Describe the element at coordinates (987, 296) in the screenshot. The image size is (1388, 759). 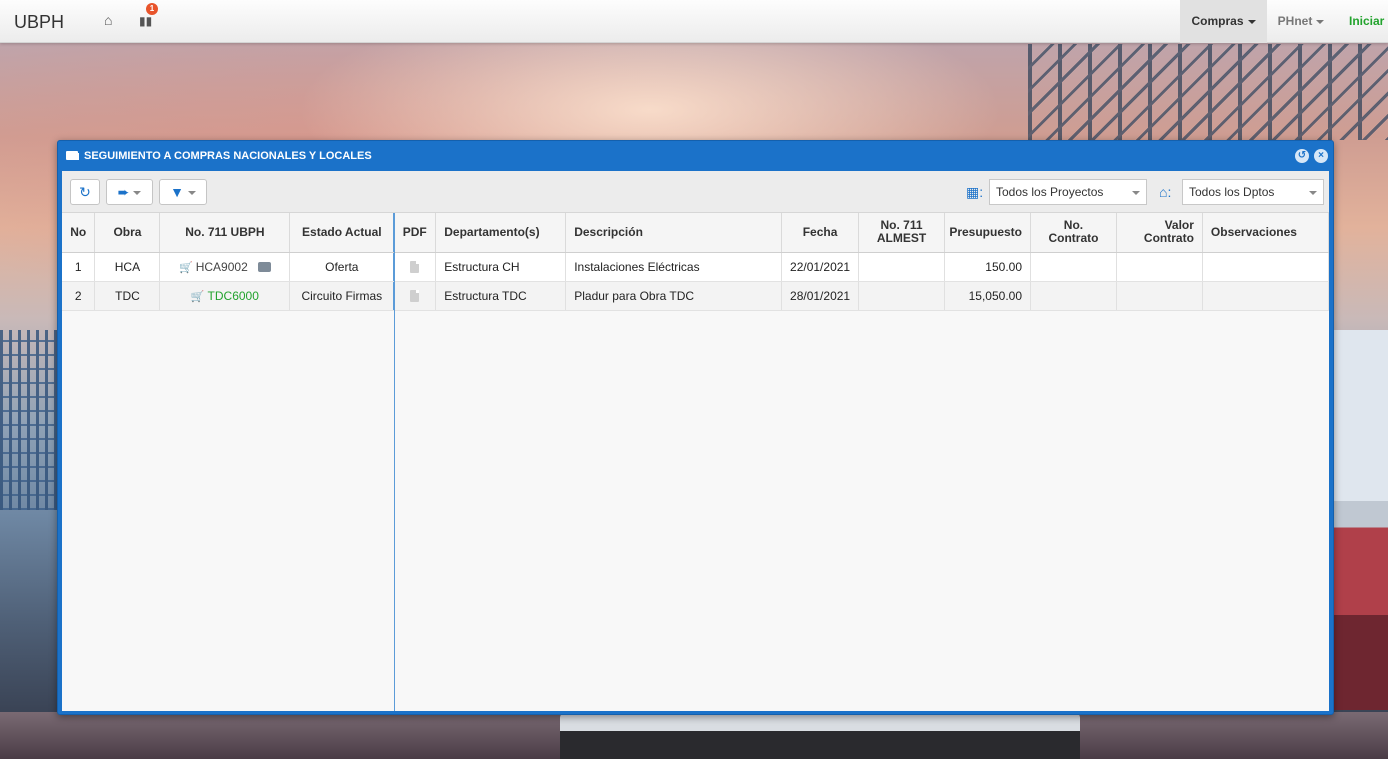
I see `cell-presupuesto: 15,050.00` at that location.